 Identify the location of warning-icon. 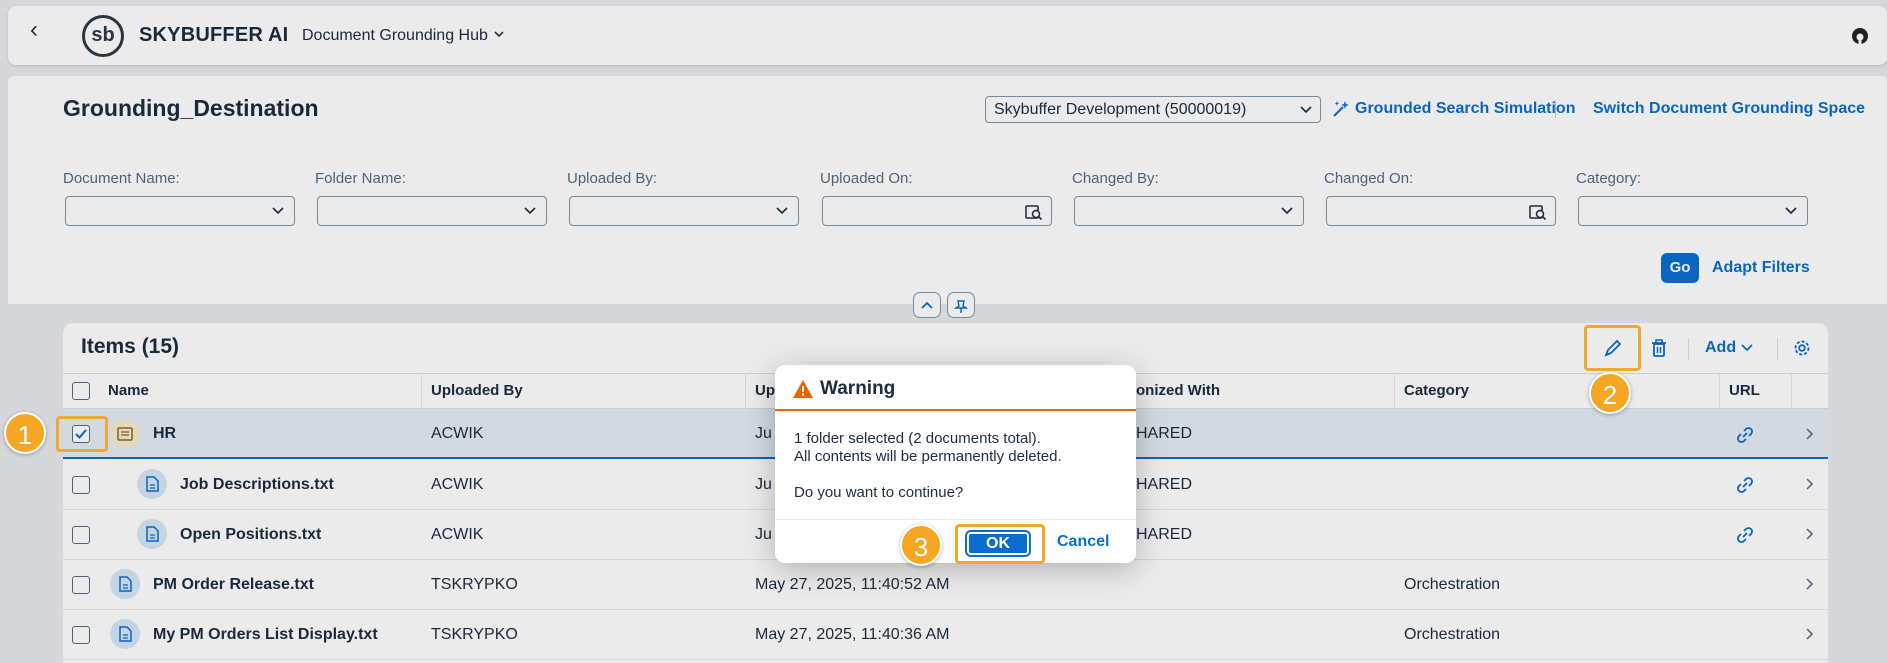
(803, 389).